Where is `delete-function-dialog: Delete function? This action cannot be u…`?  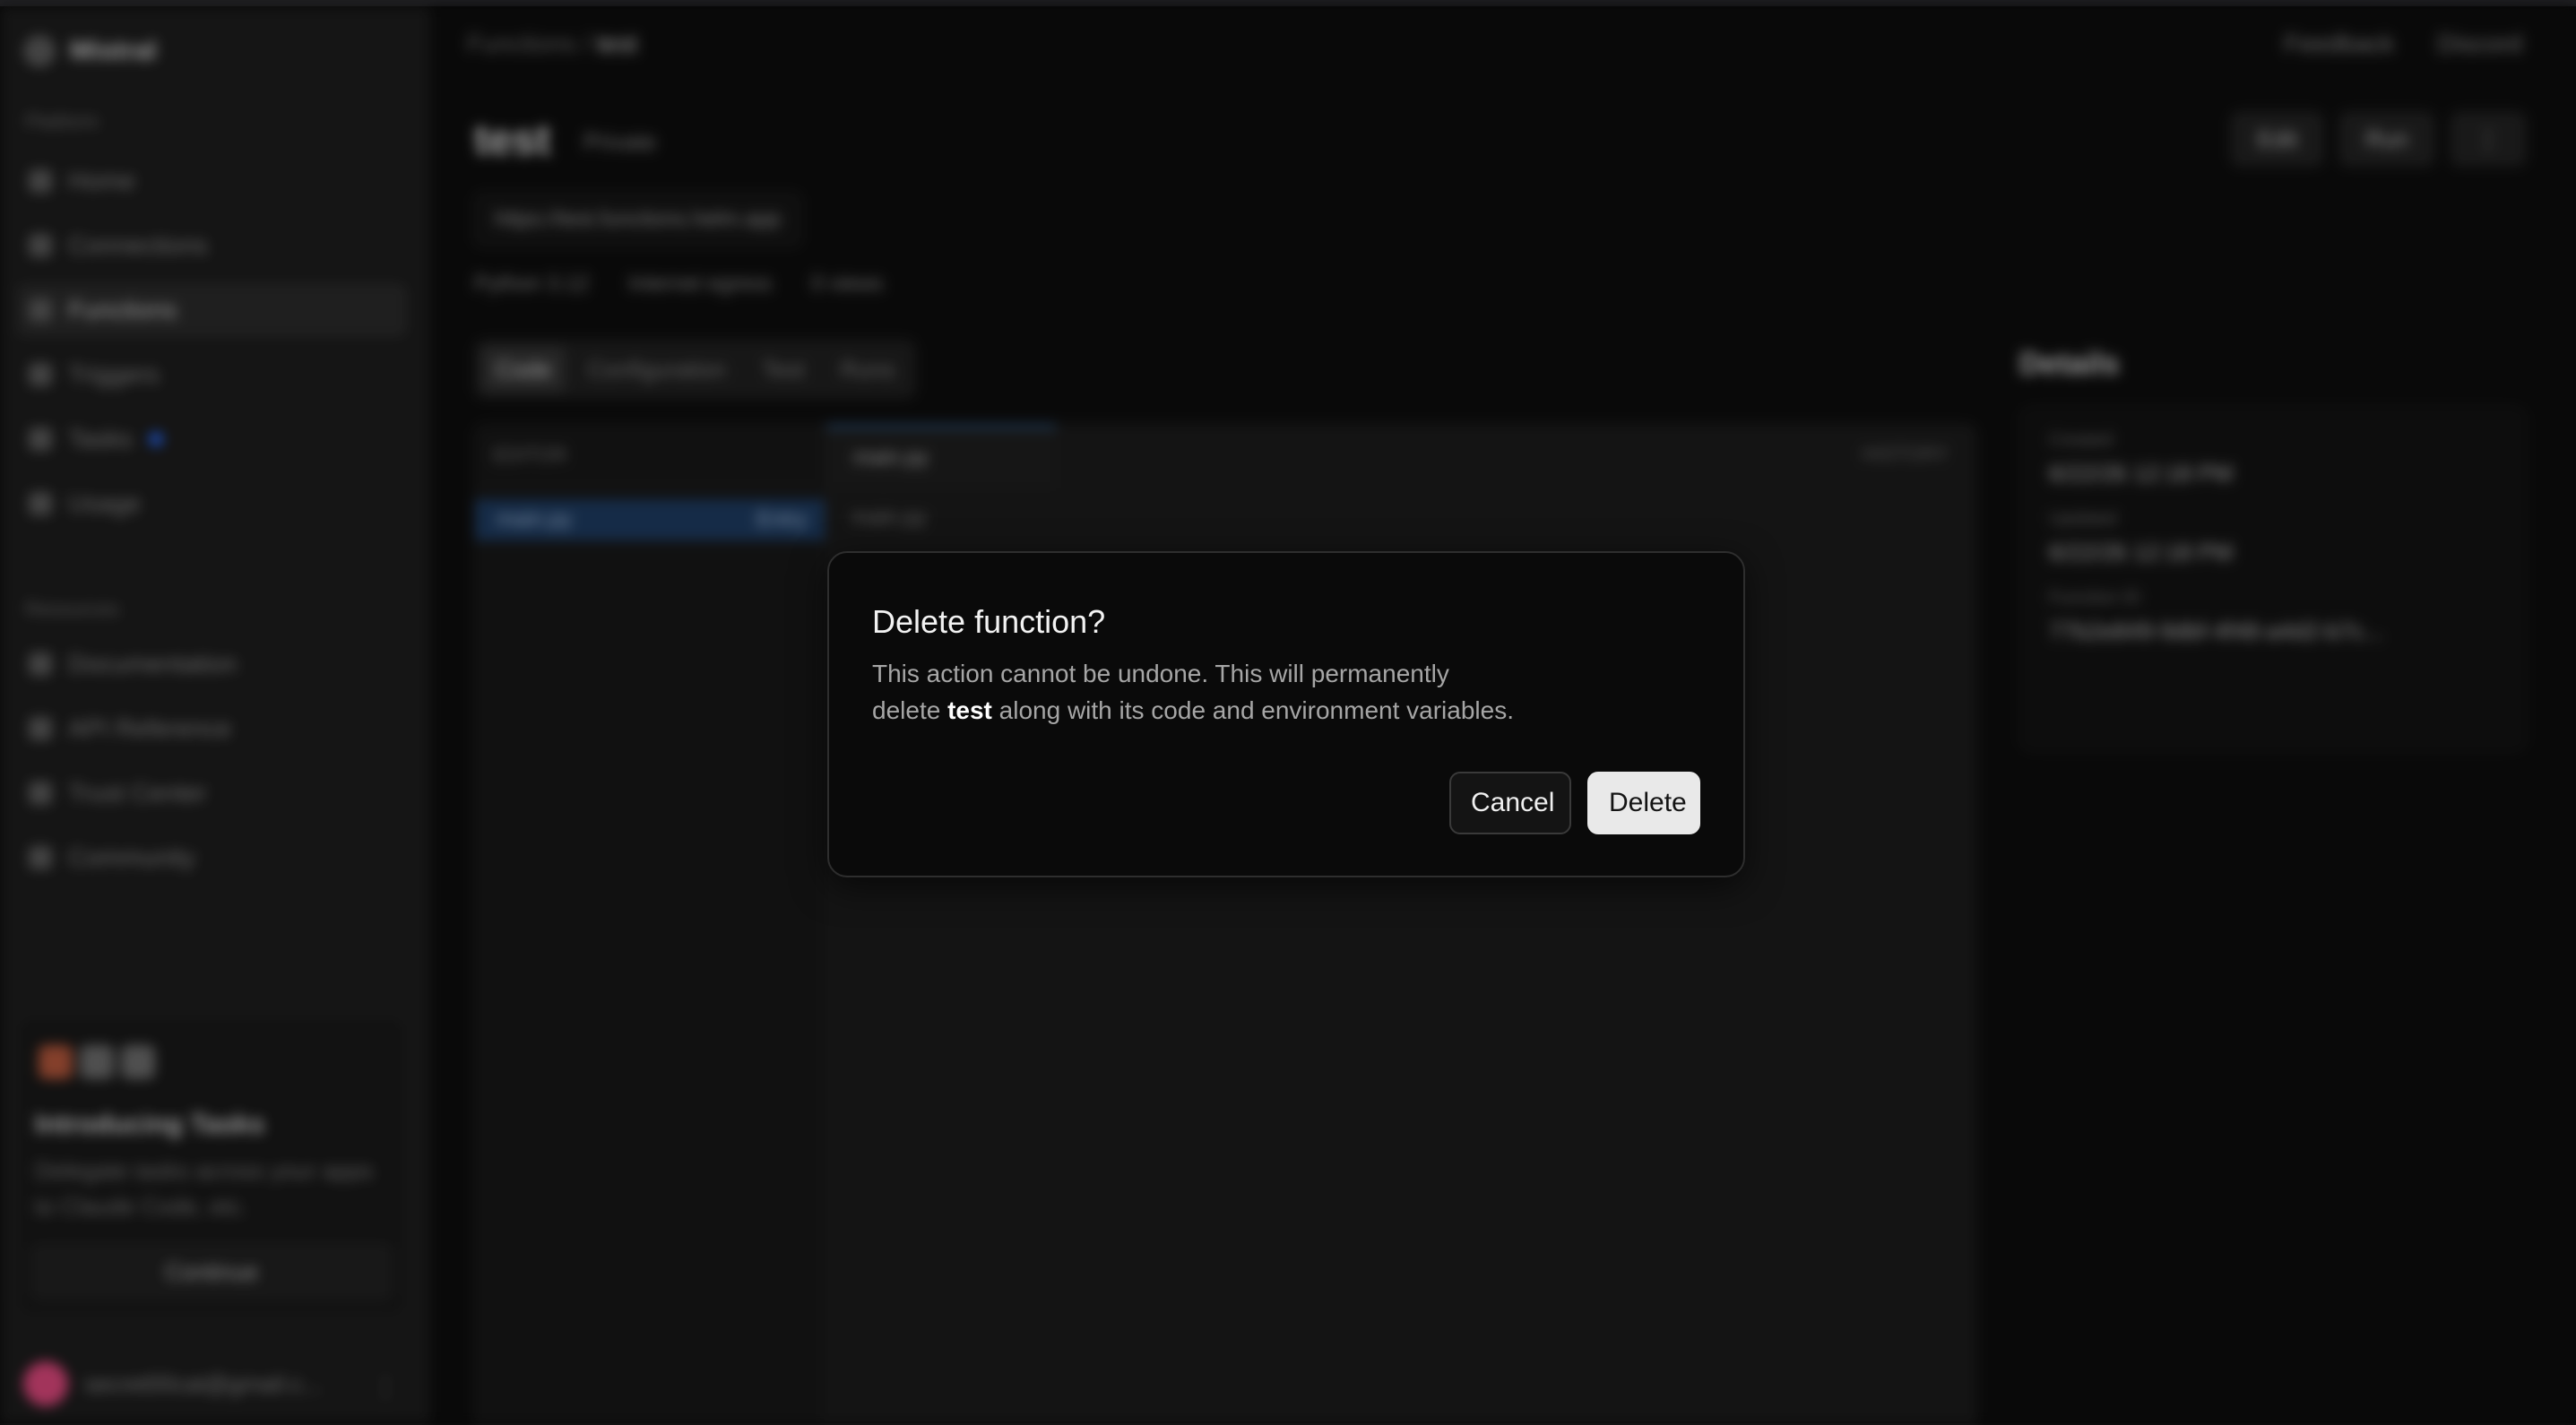 delete-function-dialog: Delete function? This action cannot be u… is located at coordinates (1286, 714).